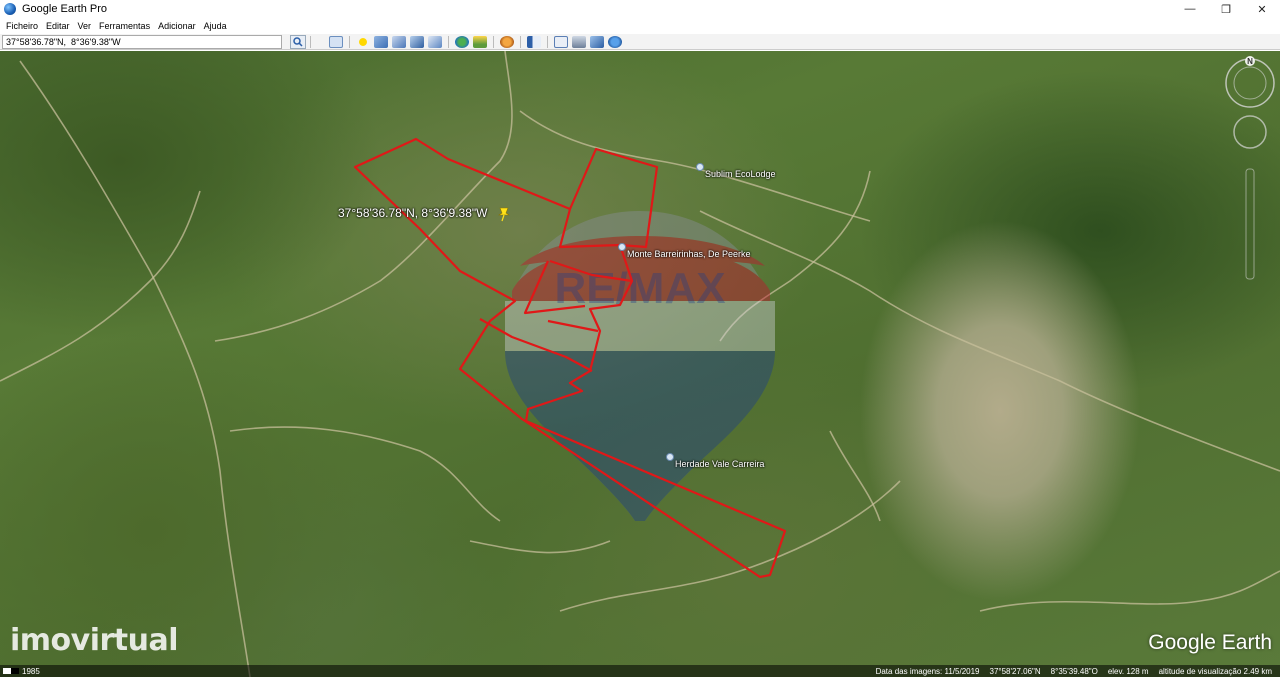 The width and height of the screenshot is (1280, 677). What do you see at coordinates (1210, 642) in the screenshot?
I see `google-earth-brand: Google Earth` at bounding box center [1210, 642].